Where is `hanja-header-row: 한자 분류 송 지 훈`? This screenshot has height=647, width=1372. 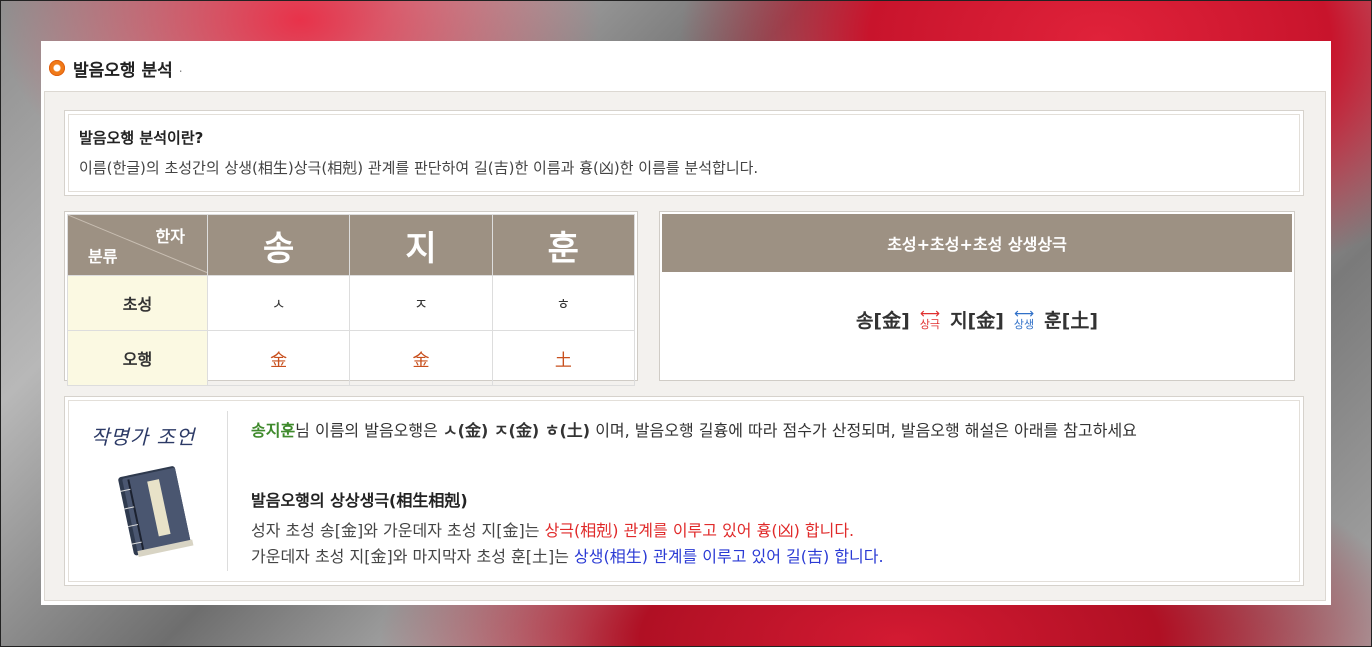 hanja-header-row: 한자 분류 송 지 훈 is located at coordinates (351, 245).